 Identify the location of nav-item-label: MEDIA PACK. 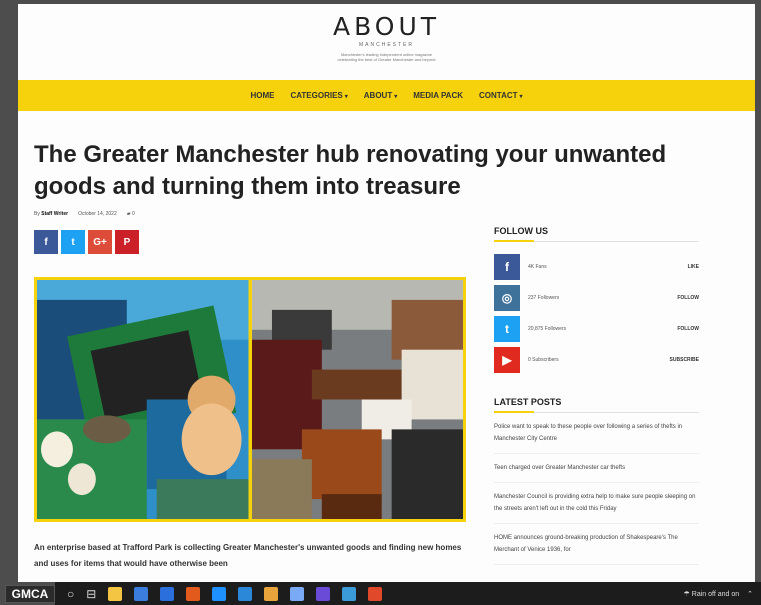
(438, 95).